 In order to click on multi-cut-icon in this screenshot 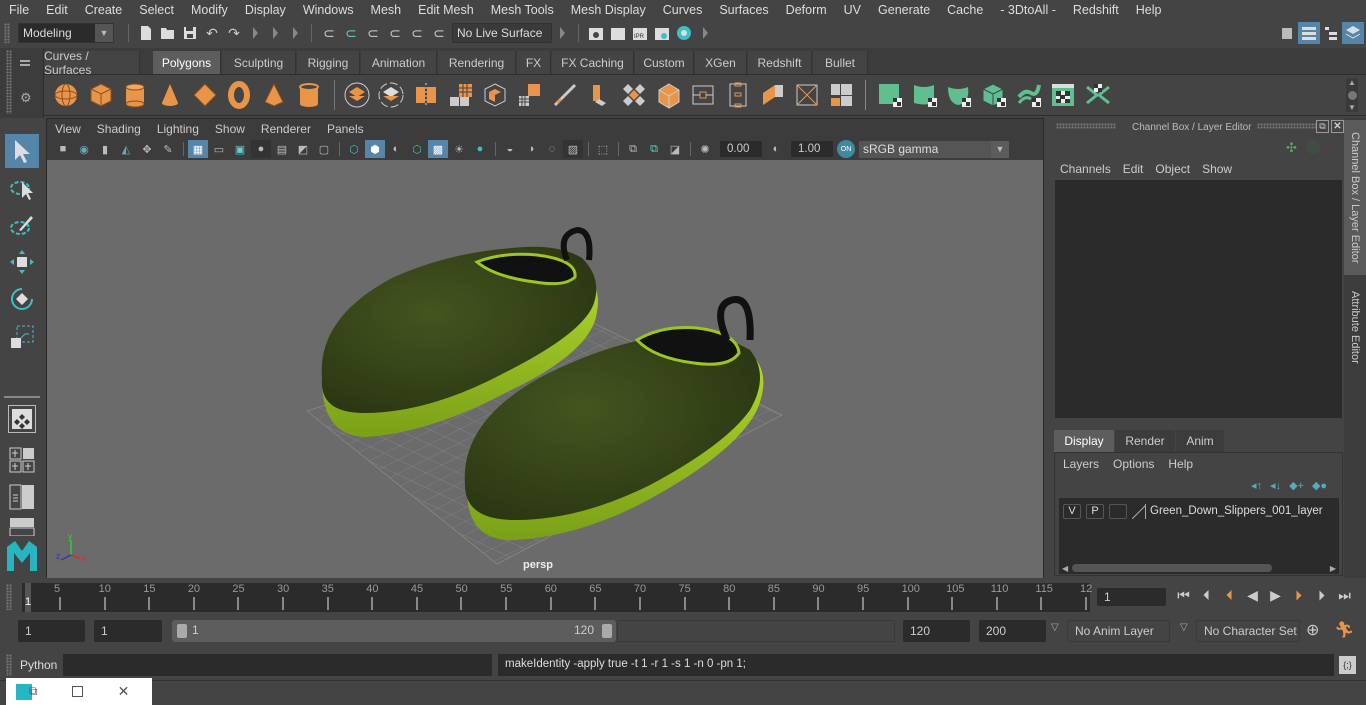, I will do `click(565, 95)`.